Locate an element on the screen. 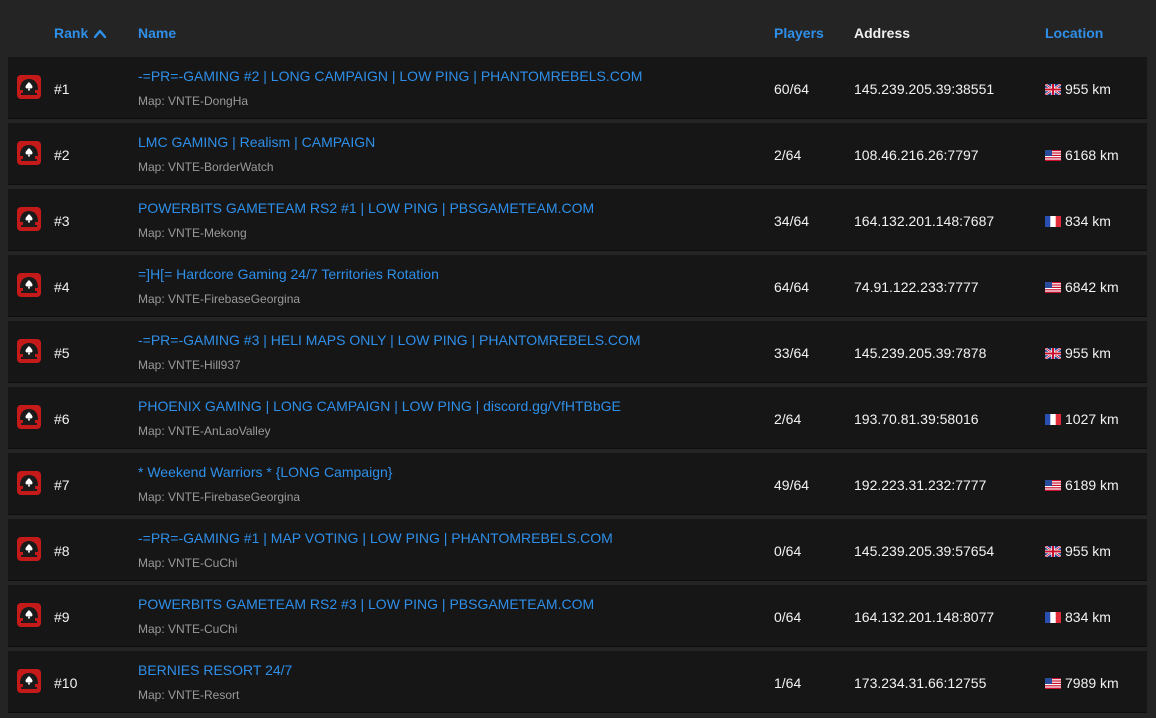 The width and height of the screenshot is (1156, 718). rank-cell: #8 is located at coordinates (62, 551).